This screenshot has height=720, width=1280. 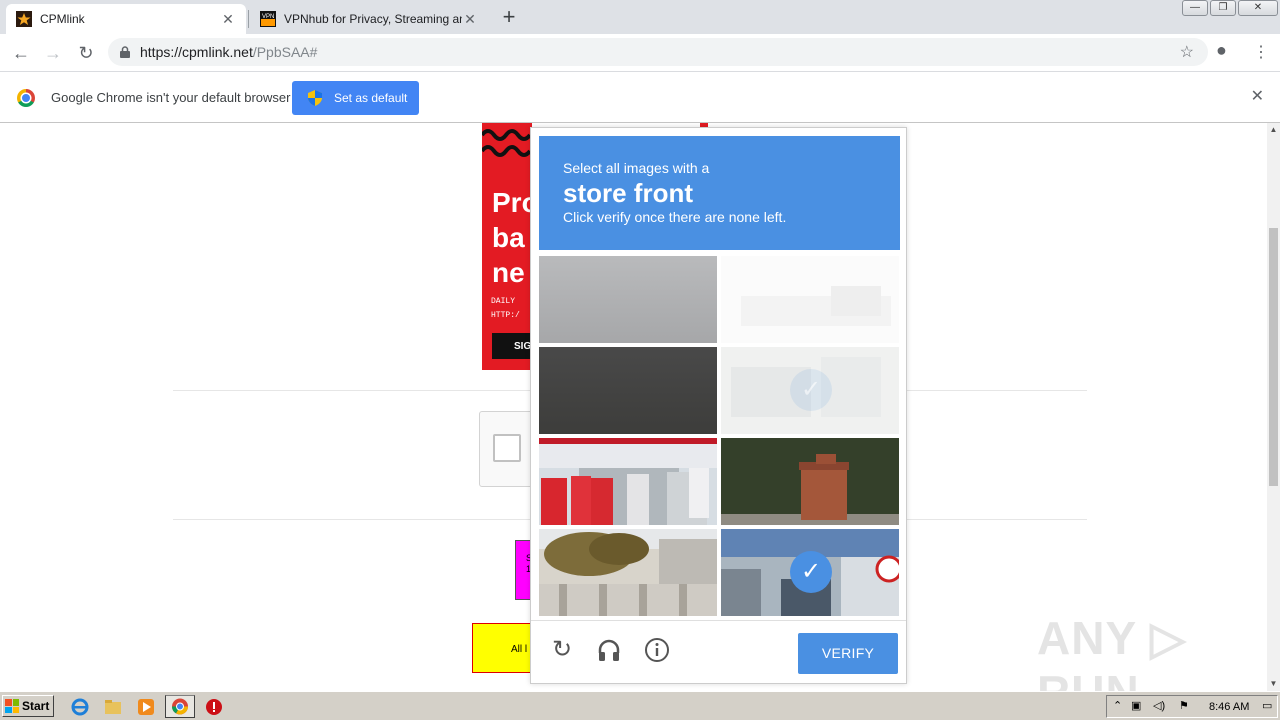 I want to click on network-icon: ▣, so click(x=1136, y=705).